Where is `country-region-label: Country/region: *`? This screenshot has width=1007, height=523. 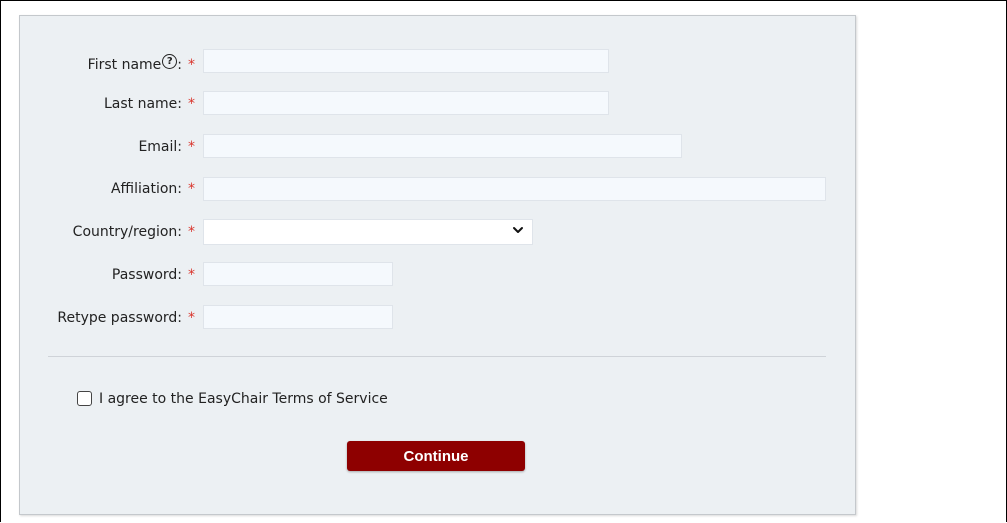 country-region-label: Country/region: * is located at coordinates (134, 232).